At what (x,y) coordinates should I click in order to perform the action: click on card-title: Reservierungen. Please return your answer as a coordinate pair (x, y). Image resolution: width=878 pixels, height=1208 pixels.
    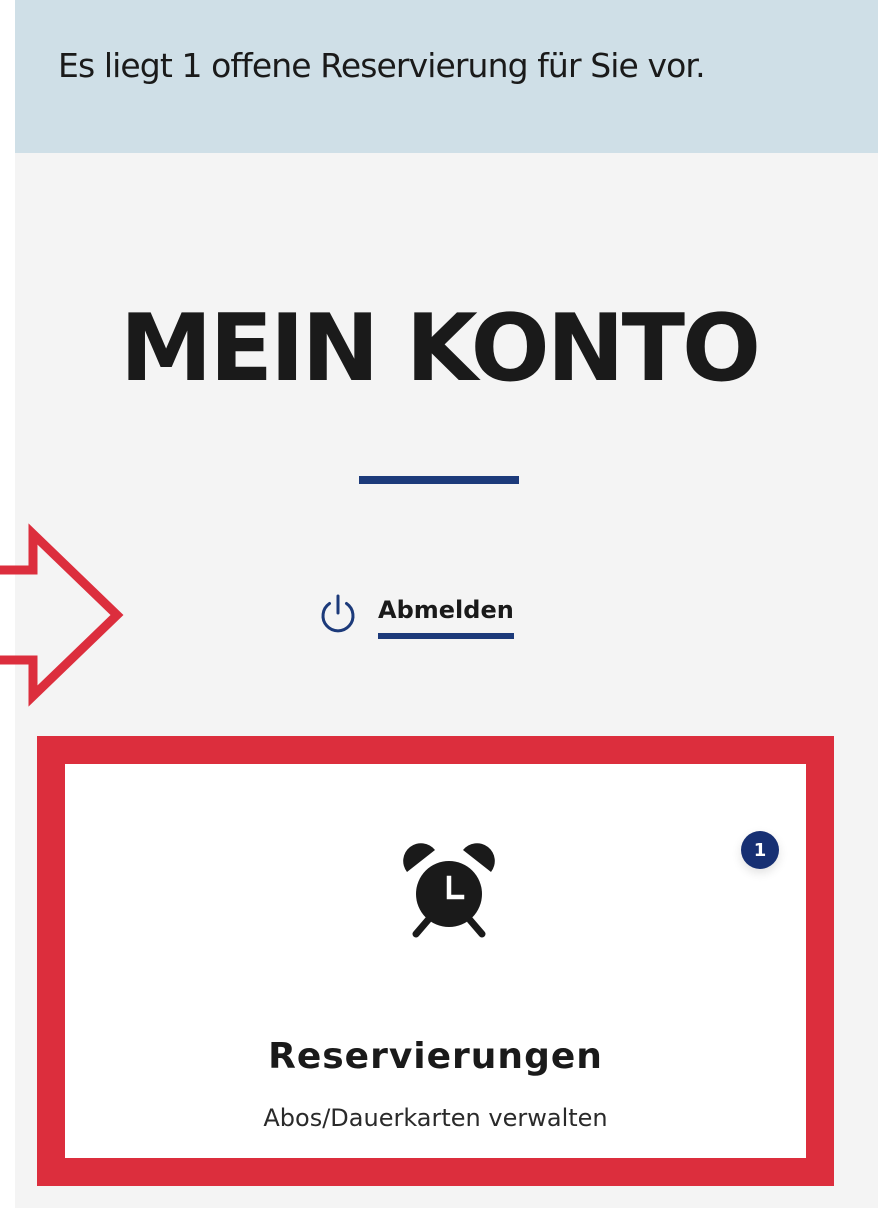
    Looking at the image, I should click on (435, 1056).